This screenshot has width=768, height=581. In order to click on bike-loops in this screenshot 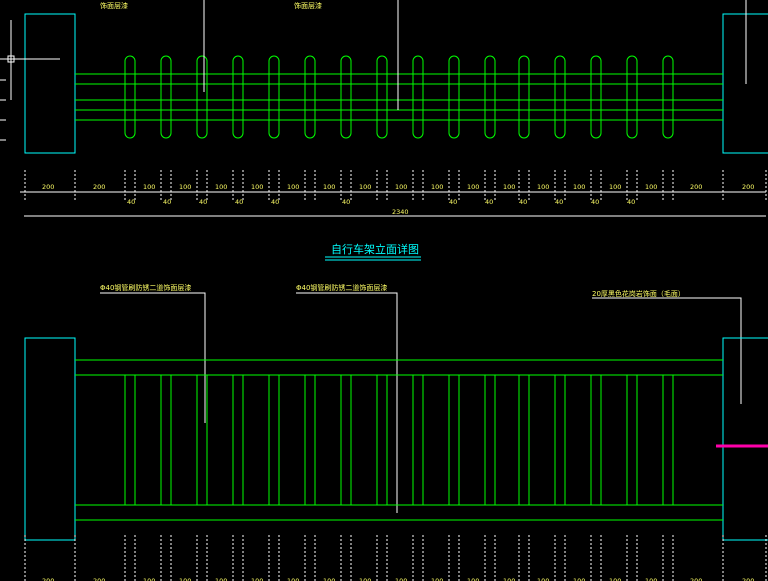, I will do `click(399, 97)`.